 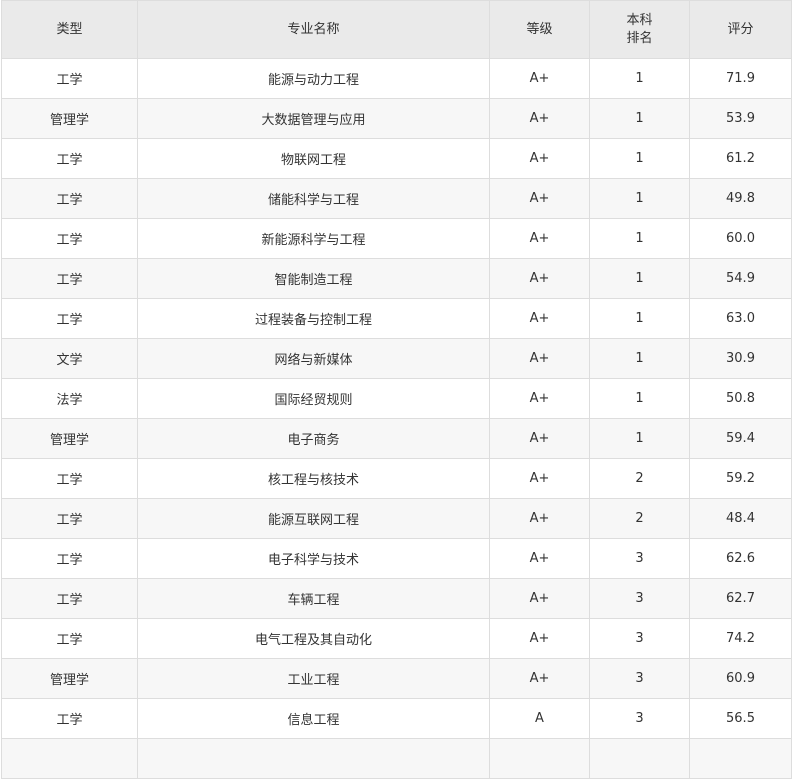 I want to click on cell-score: 59.2, so click(x=740, y=478).